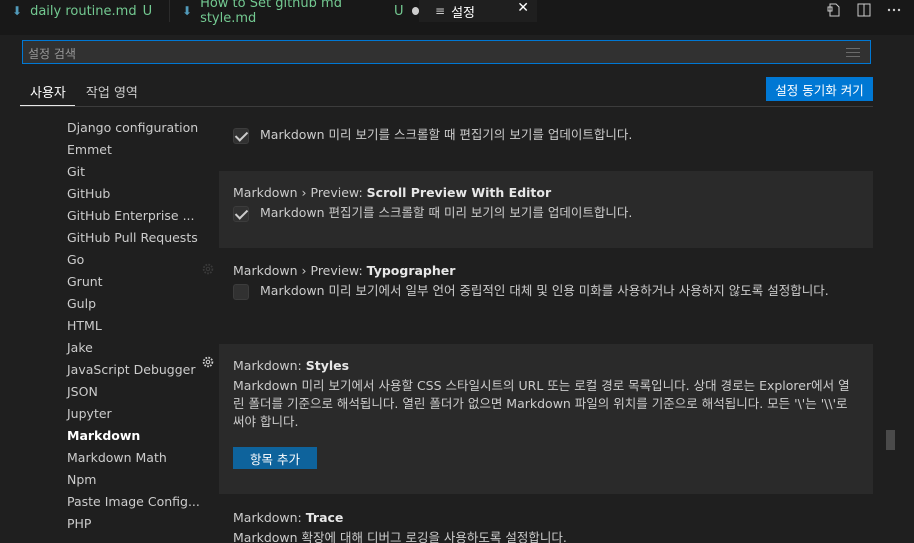 The height and width of the screenshot is (543, 914). I want to click on setting-title: Markdown › Preview: Typographer, so click(344, 270).